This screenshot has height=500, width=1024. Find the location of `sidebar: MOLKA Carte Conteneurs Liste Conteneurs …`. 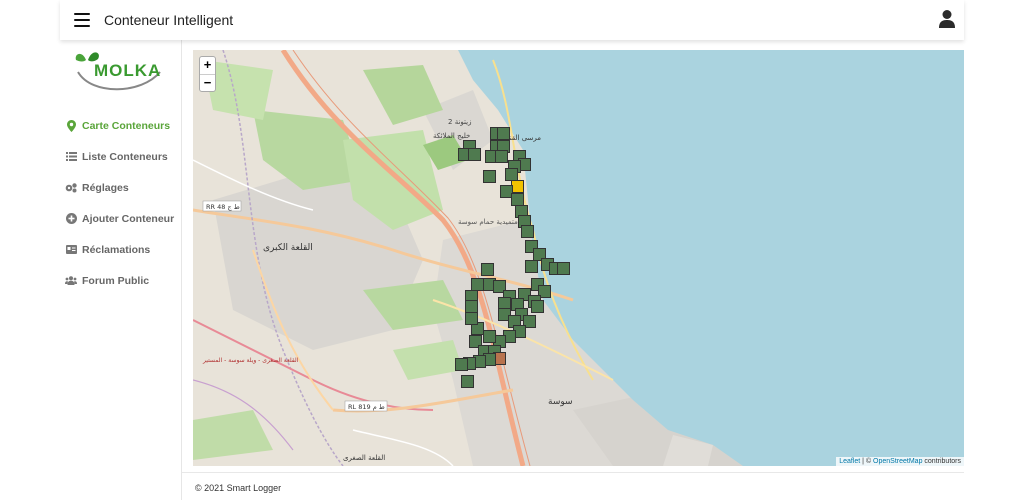

sidebar: MOLKA Carte Conteneurs Liste Conteneurs … is located at coordinates (121, 270).